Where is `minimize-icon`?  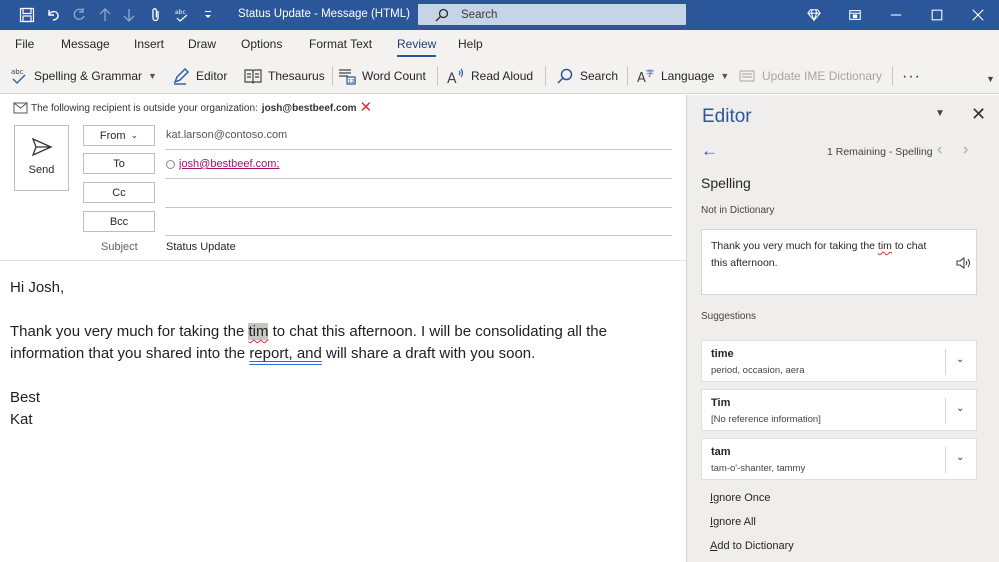
minimize-icon is located at coordinates (896, 15).